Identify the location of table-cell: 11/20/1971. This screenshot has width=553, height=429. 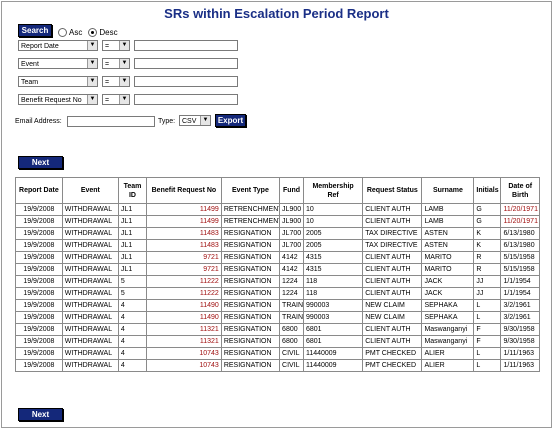
(520, 221).